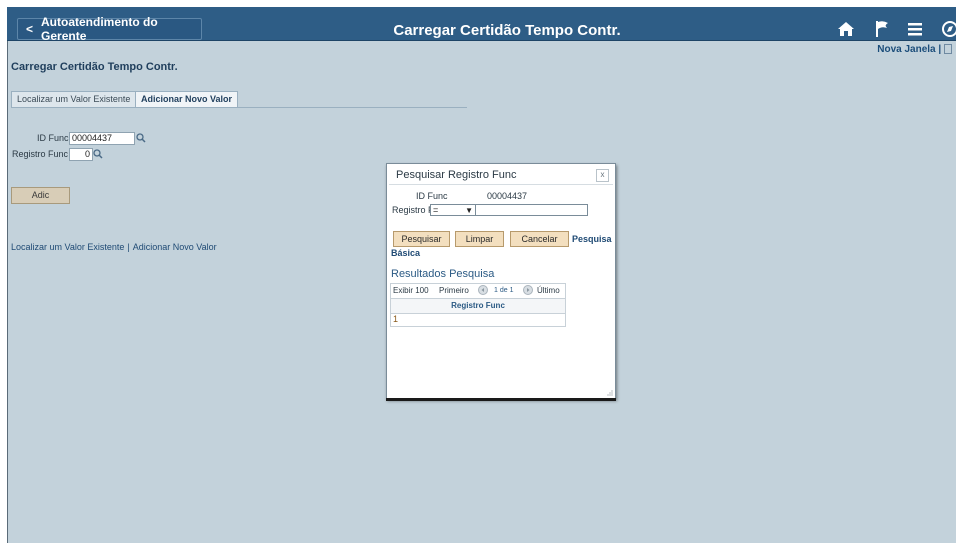 This screenshot has height=543, width=956. Describe the element at coordinates (610, 393) in the screenshot. I see `resize-grip-icon` at that location.